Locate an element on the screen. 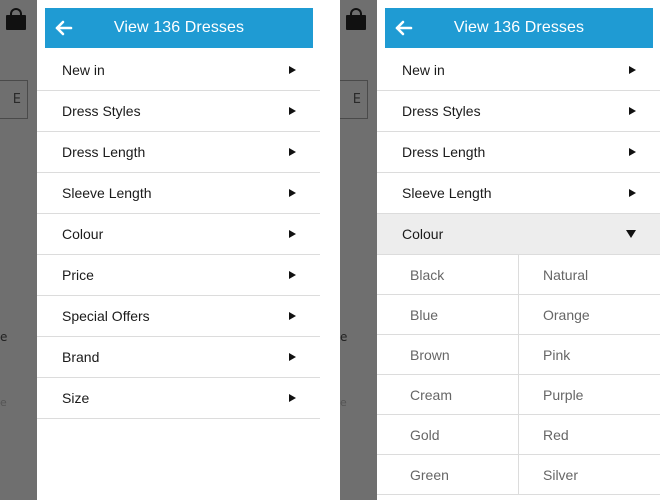 The image size is (660, 500). filter-item-price: Price is located at coordinates (178, 275).